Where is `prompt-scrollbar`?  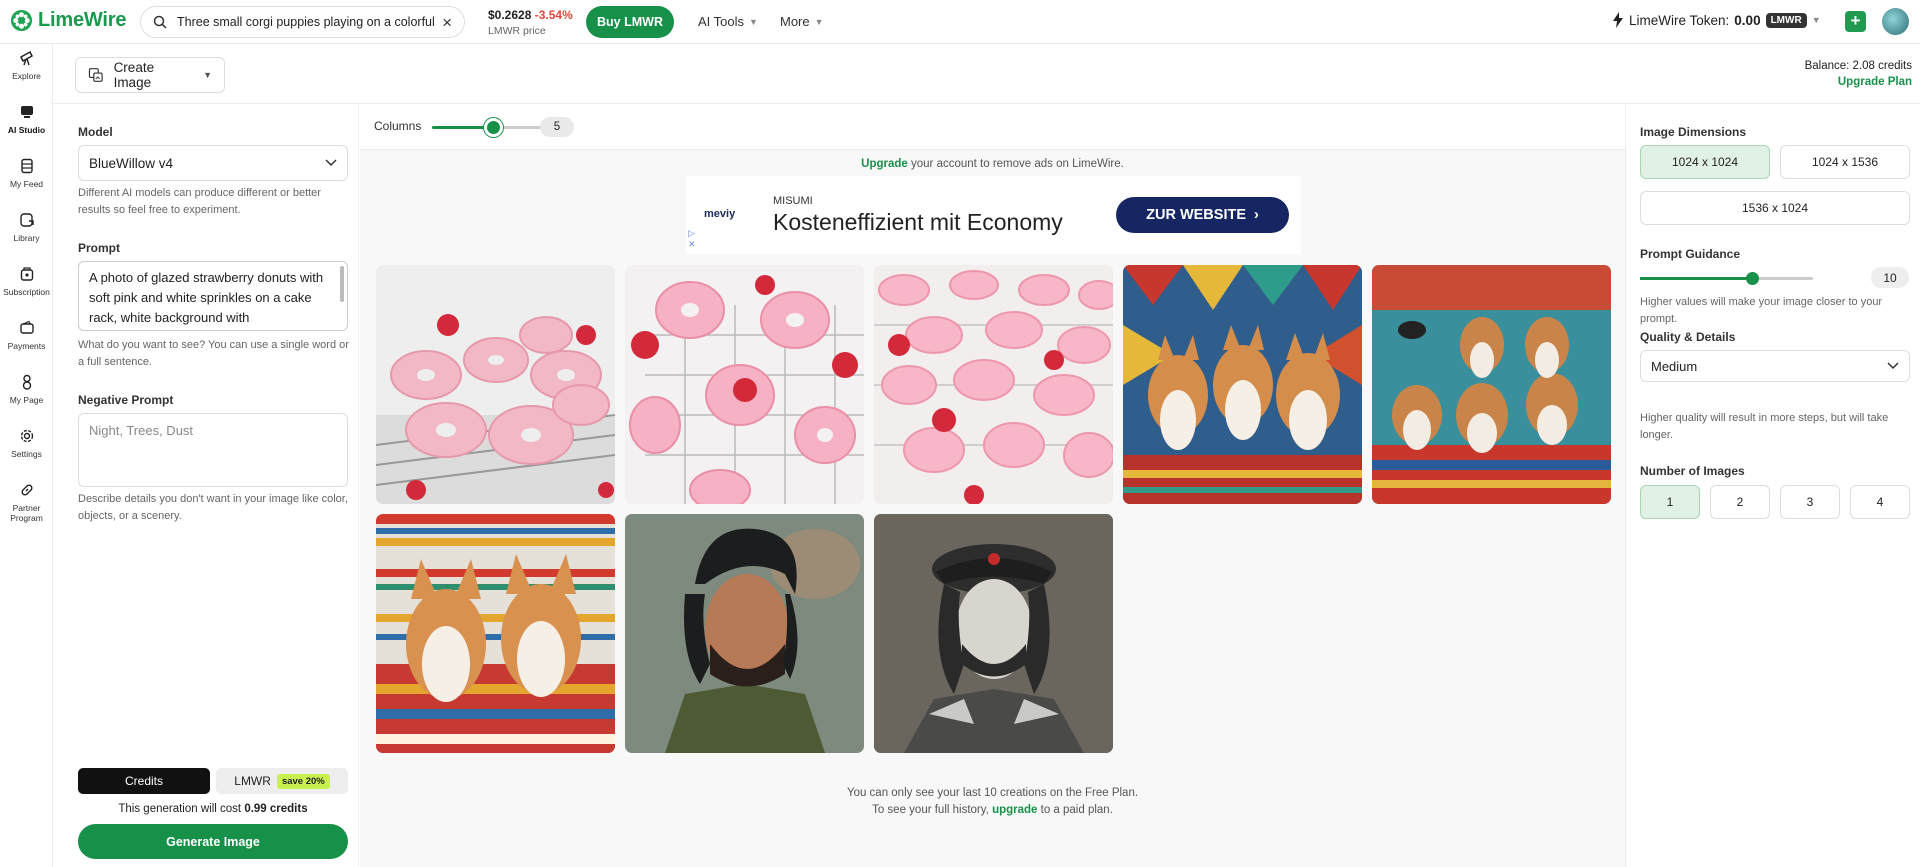
prompt-scrollbar is located at coordinates (342, 284).